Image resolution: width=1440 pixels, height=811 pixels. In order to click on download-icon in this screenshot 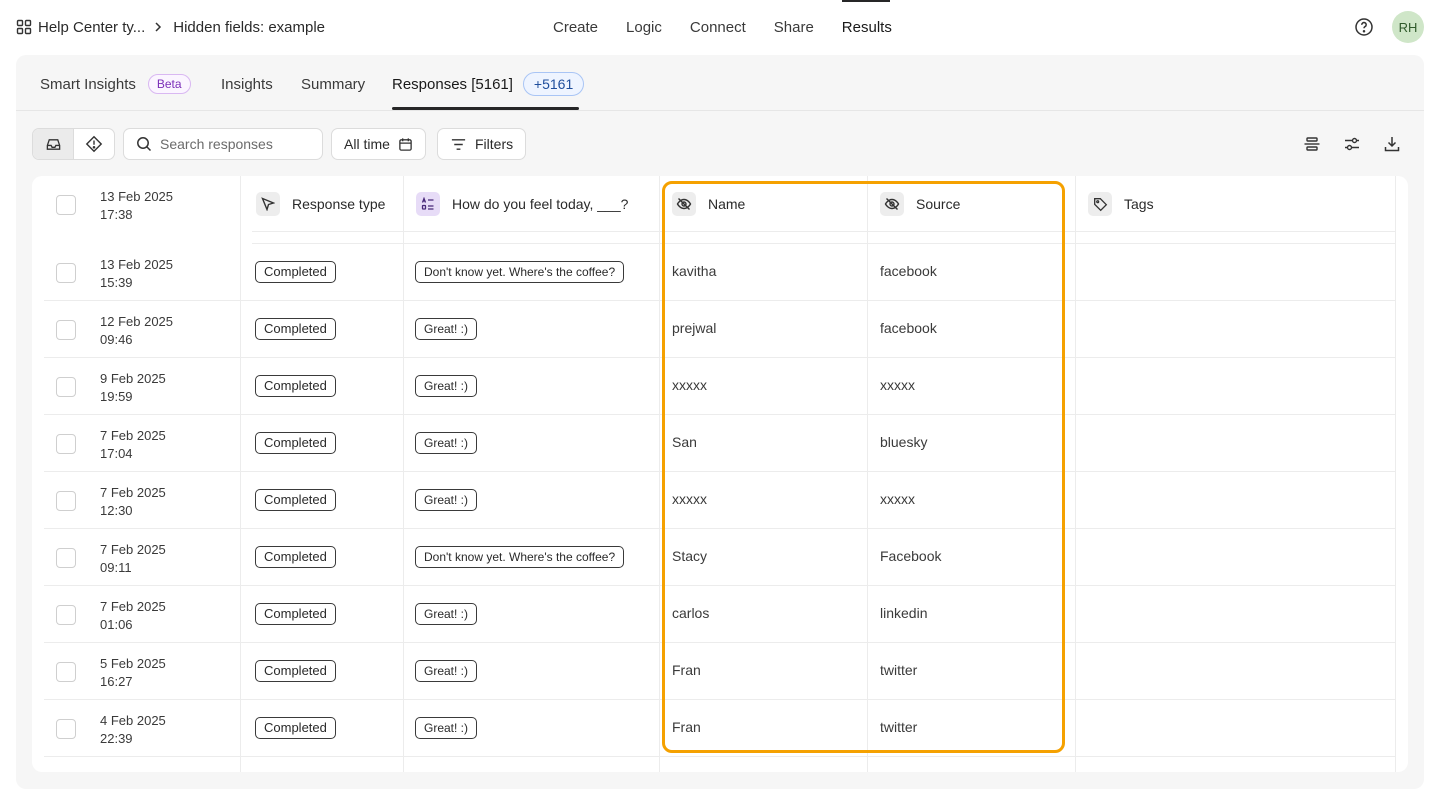, I will do `click(1392, 144)`.